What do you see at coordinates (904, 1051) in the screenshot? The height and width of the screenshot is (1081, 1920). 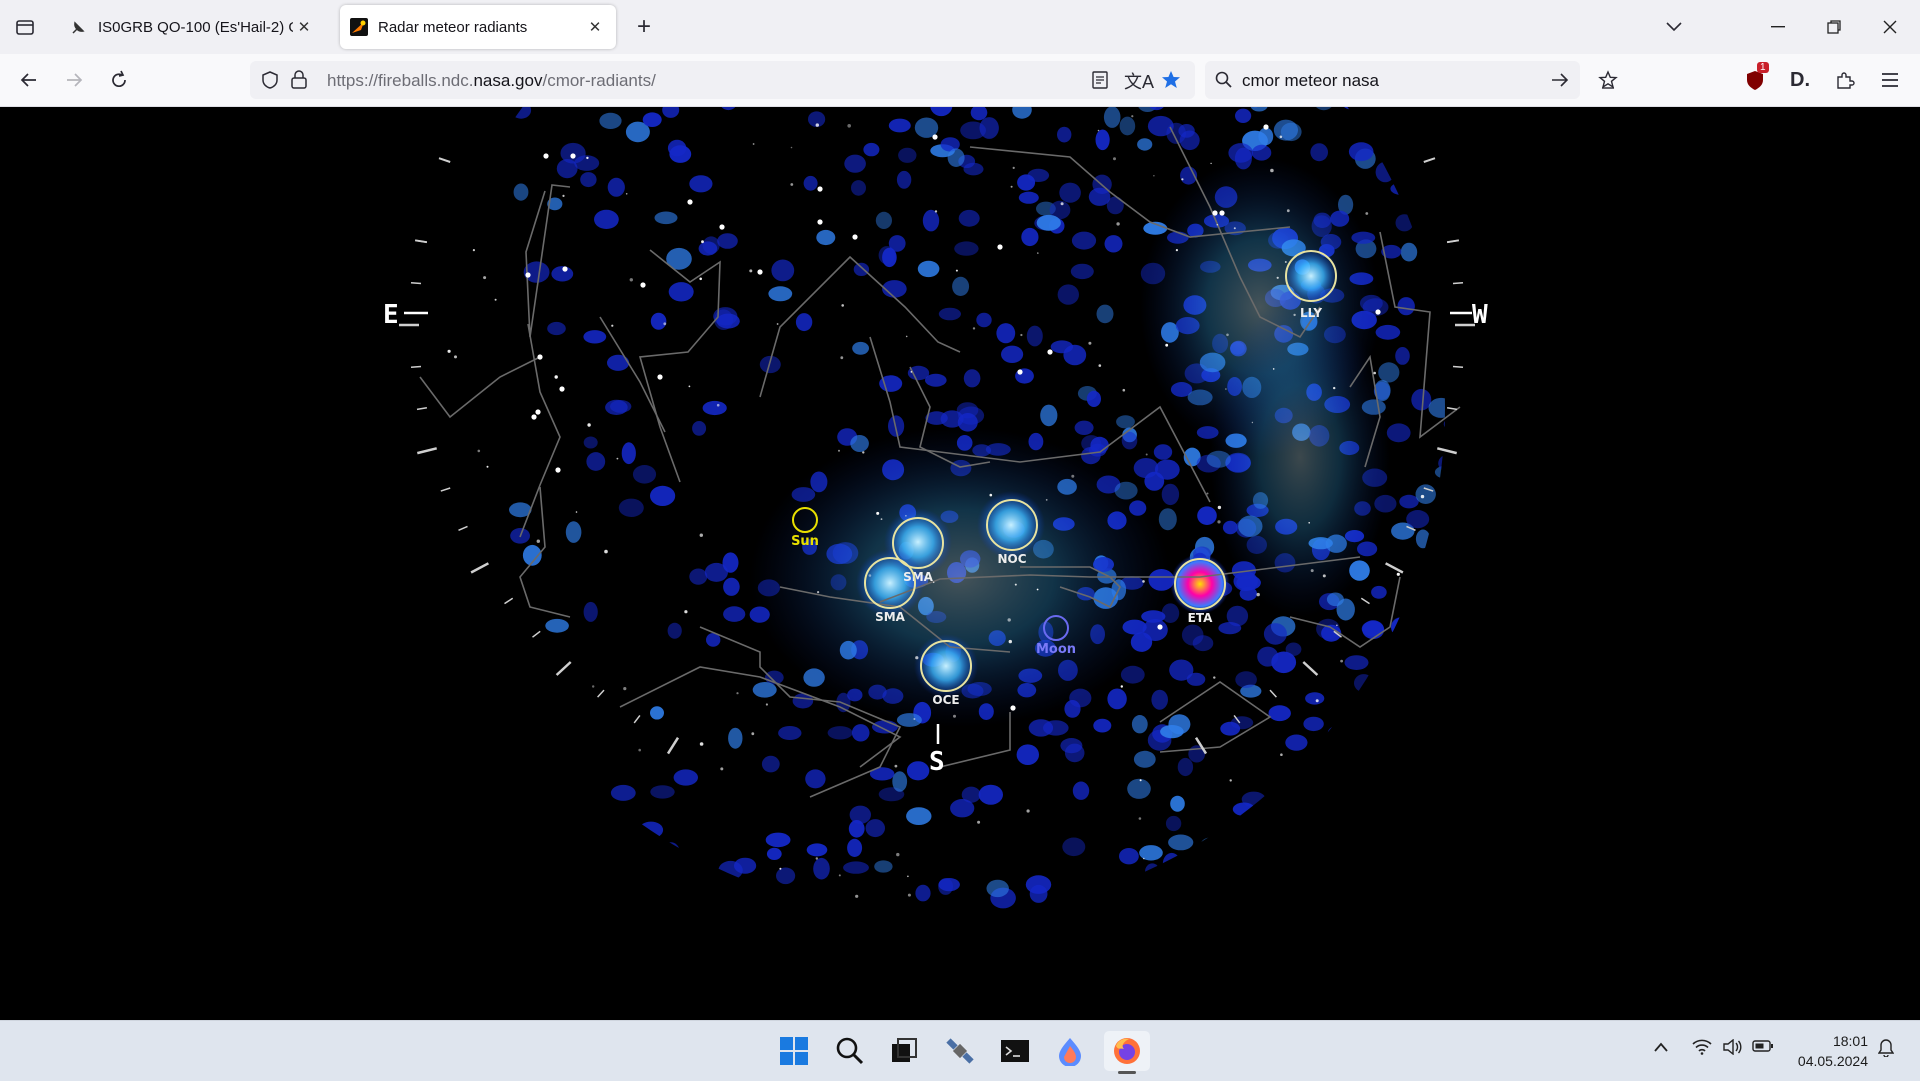 I see `task-view-icon` at bounding box center [904, 1051].